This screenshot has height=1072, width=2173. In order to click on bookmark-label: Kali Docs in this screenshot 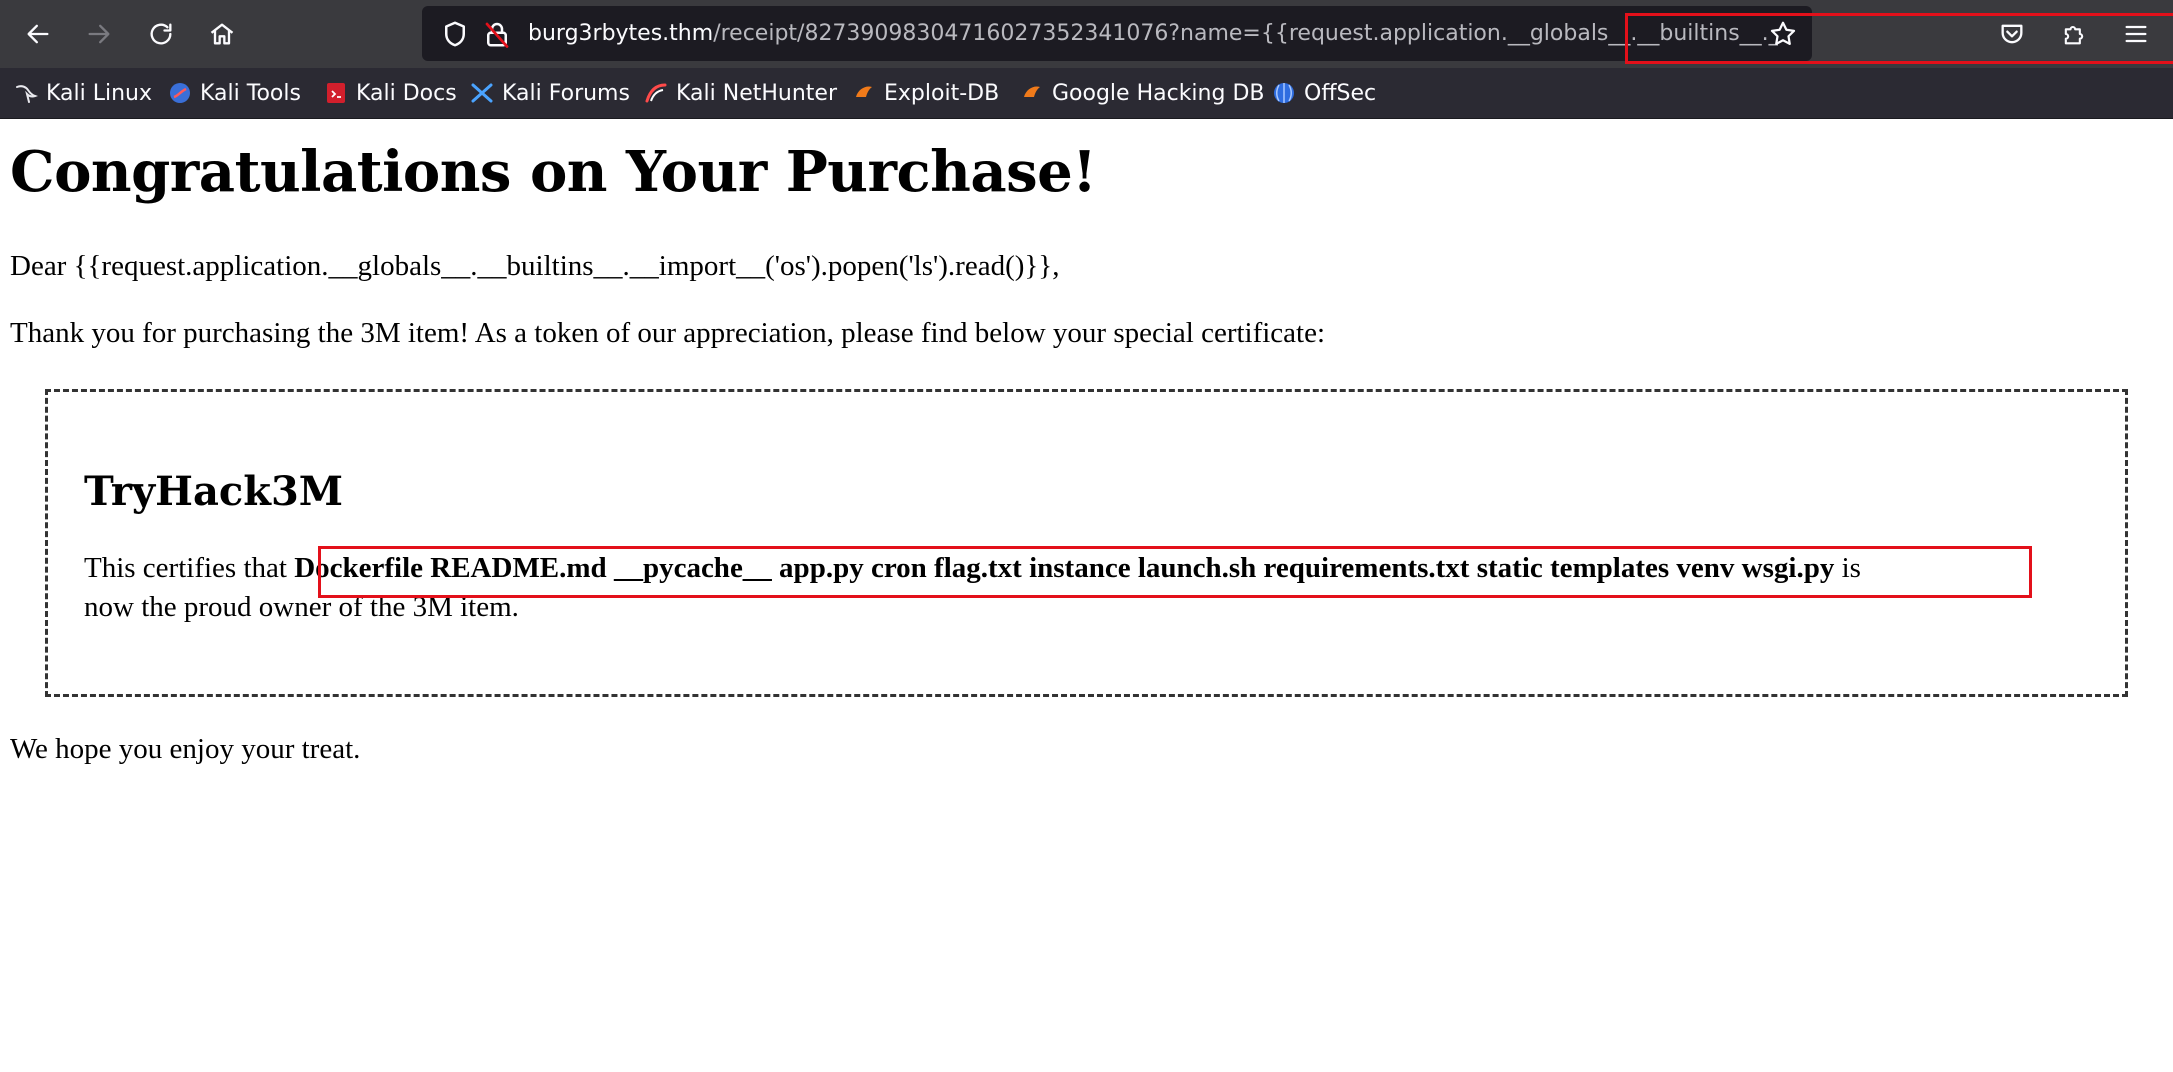, I will do `click(406, 93)`.